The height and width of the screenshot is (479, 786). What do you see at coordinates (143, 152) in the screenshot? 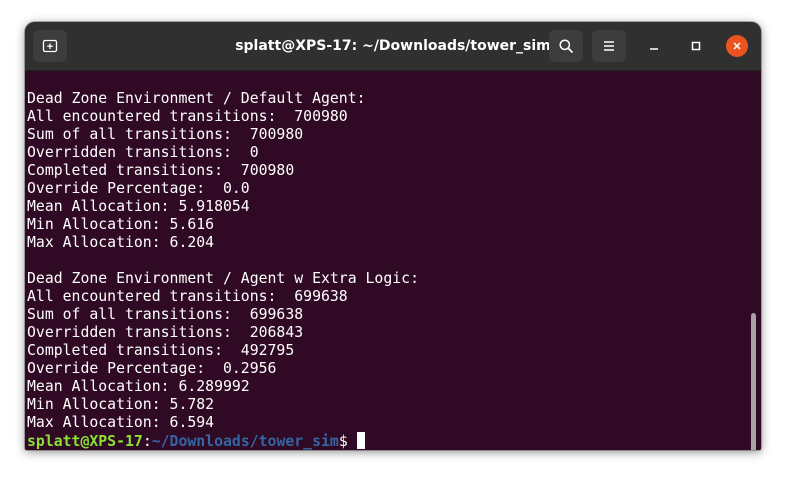
I see `output-line: Overridden transitions: 0` at bounding box center [143, 152].